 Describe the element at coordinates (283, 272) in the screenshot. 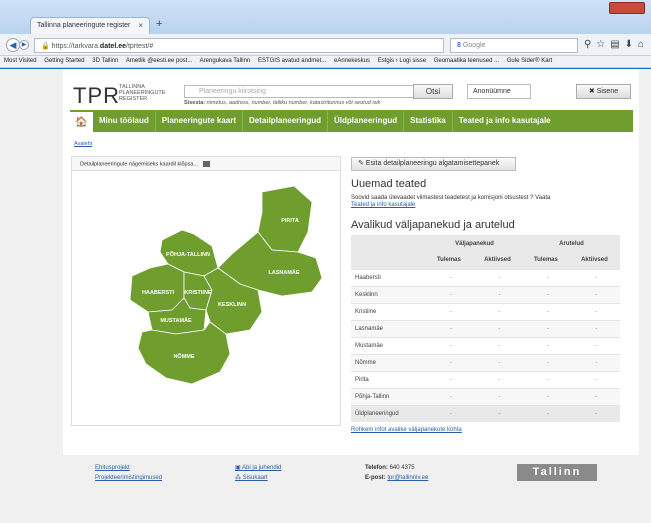

I see `district-label-lasnamae: LASNAMÄE` at that location.